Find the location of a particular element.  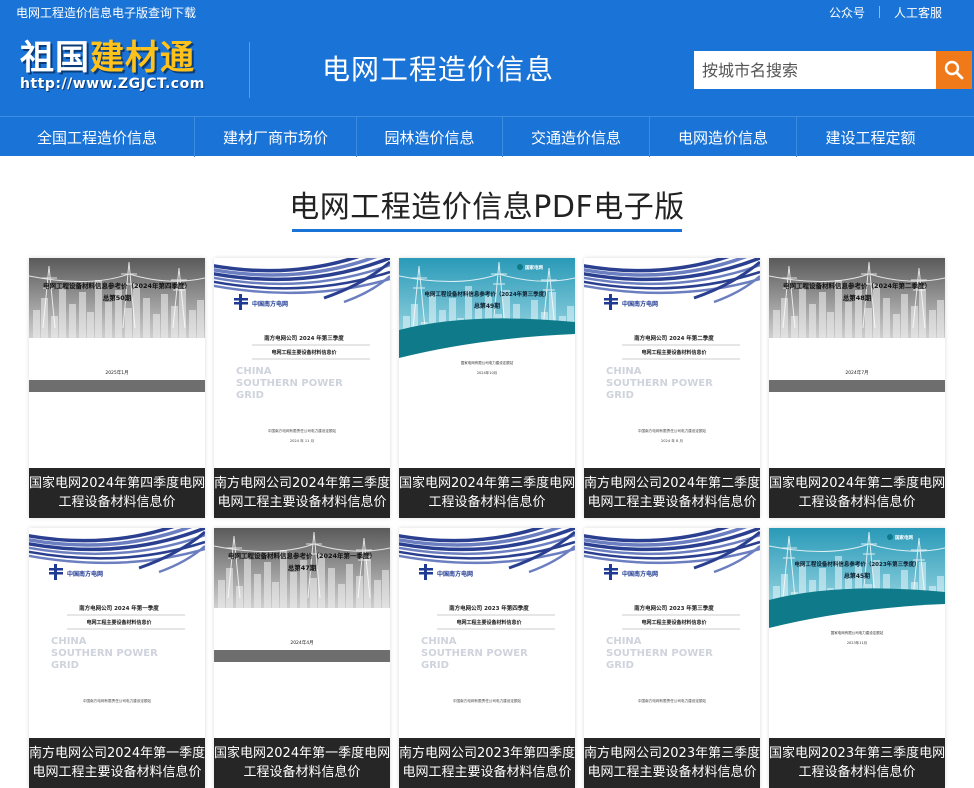

document-title: 国家电网2024年第二季度电网 工程设备材料信息价 is located at coordinates (857, 493).